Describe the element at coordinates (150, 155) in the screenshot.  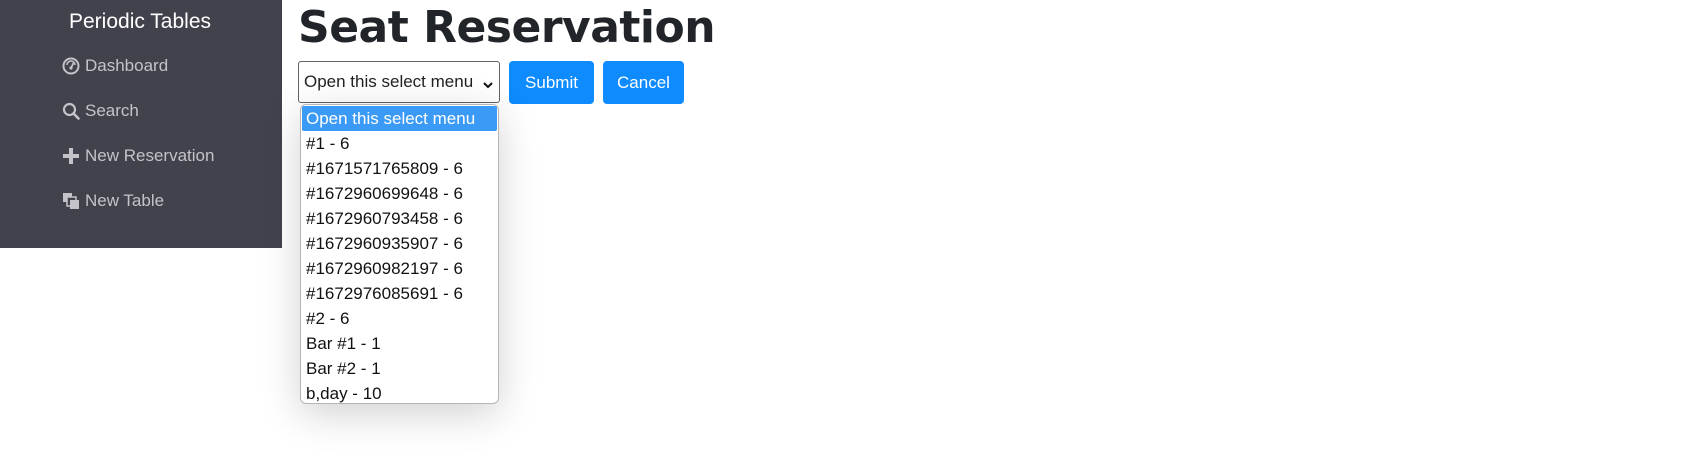
I see `sidebar-item-label: New Reservation` at that location.